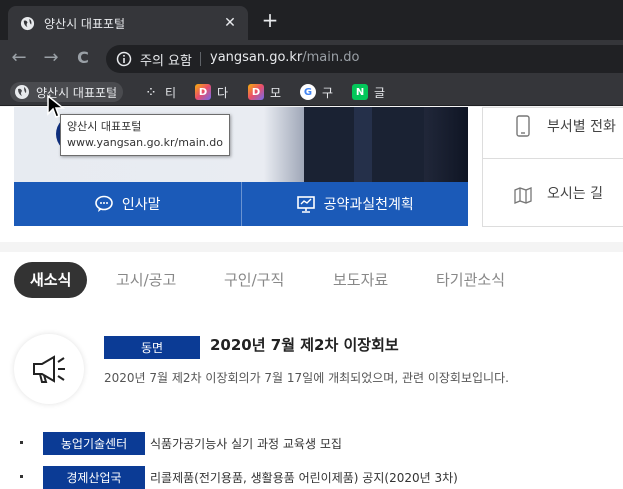 The height and width of the screenshot is (489, 623). I want to click on browser-tab-bar: 양산시 대표포털 ✕ +, so click(311, 20).